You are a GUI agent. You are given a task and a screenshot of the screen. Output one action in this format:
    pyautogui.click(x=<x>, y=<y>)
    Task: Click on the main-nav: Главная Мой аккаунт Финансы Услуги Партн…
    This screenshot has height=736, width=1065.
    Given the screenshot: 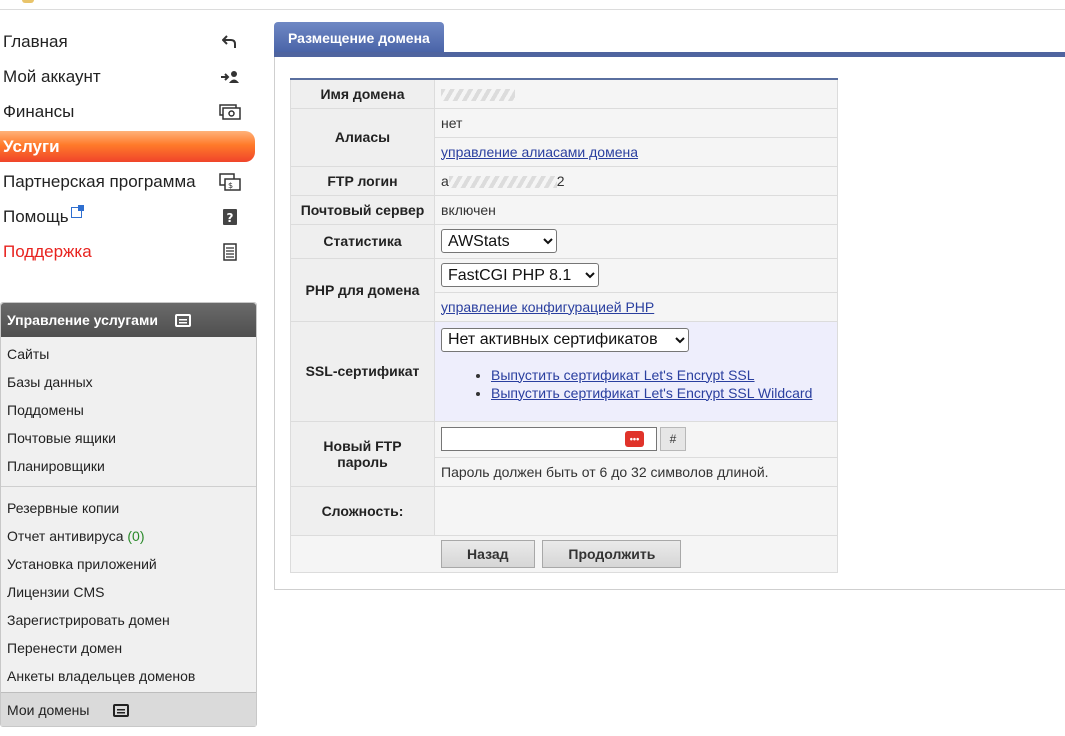 What is the action you would take?
    pyautogui.click(x=129, y=146)
    